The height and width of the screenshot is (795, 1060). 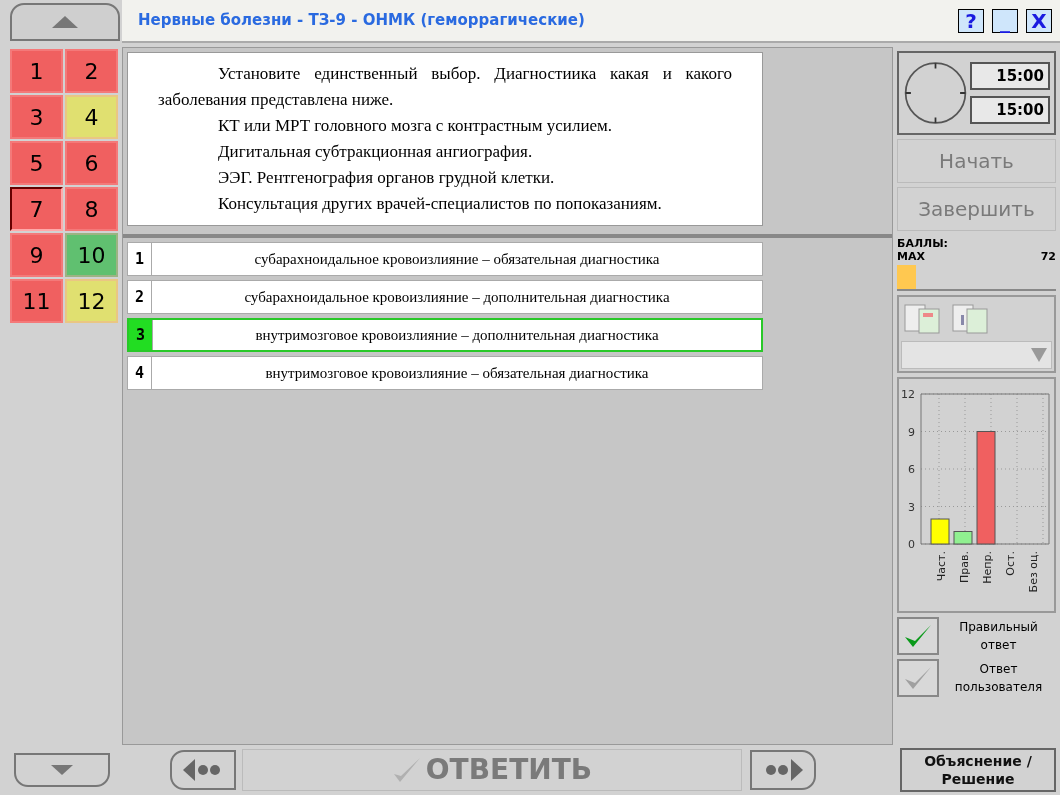 I want to click on next-button, so click(x=783, y=770).